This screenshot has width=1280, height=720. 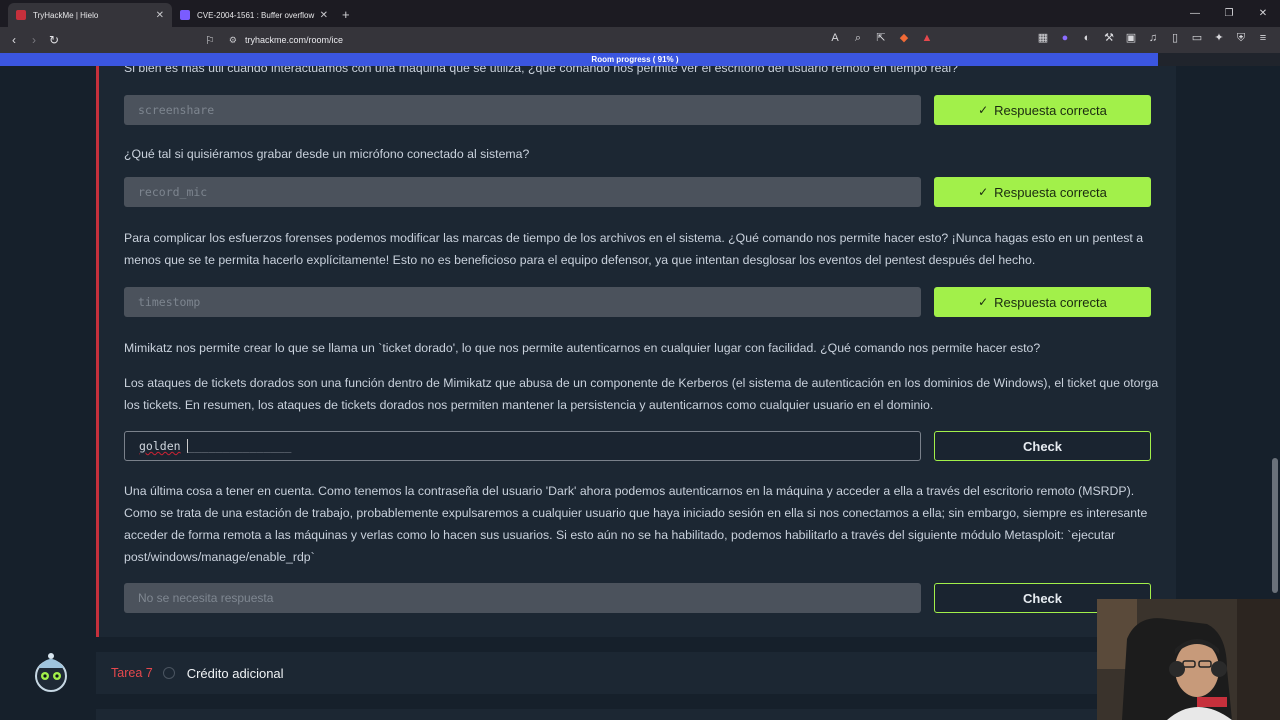 I want to click on tab-title: TryHackMe | Hielo, so click(x=66, y=15).